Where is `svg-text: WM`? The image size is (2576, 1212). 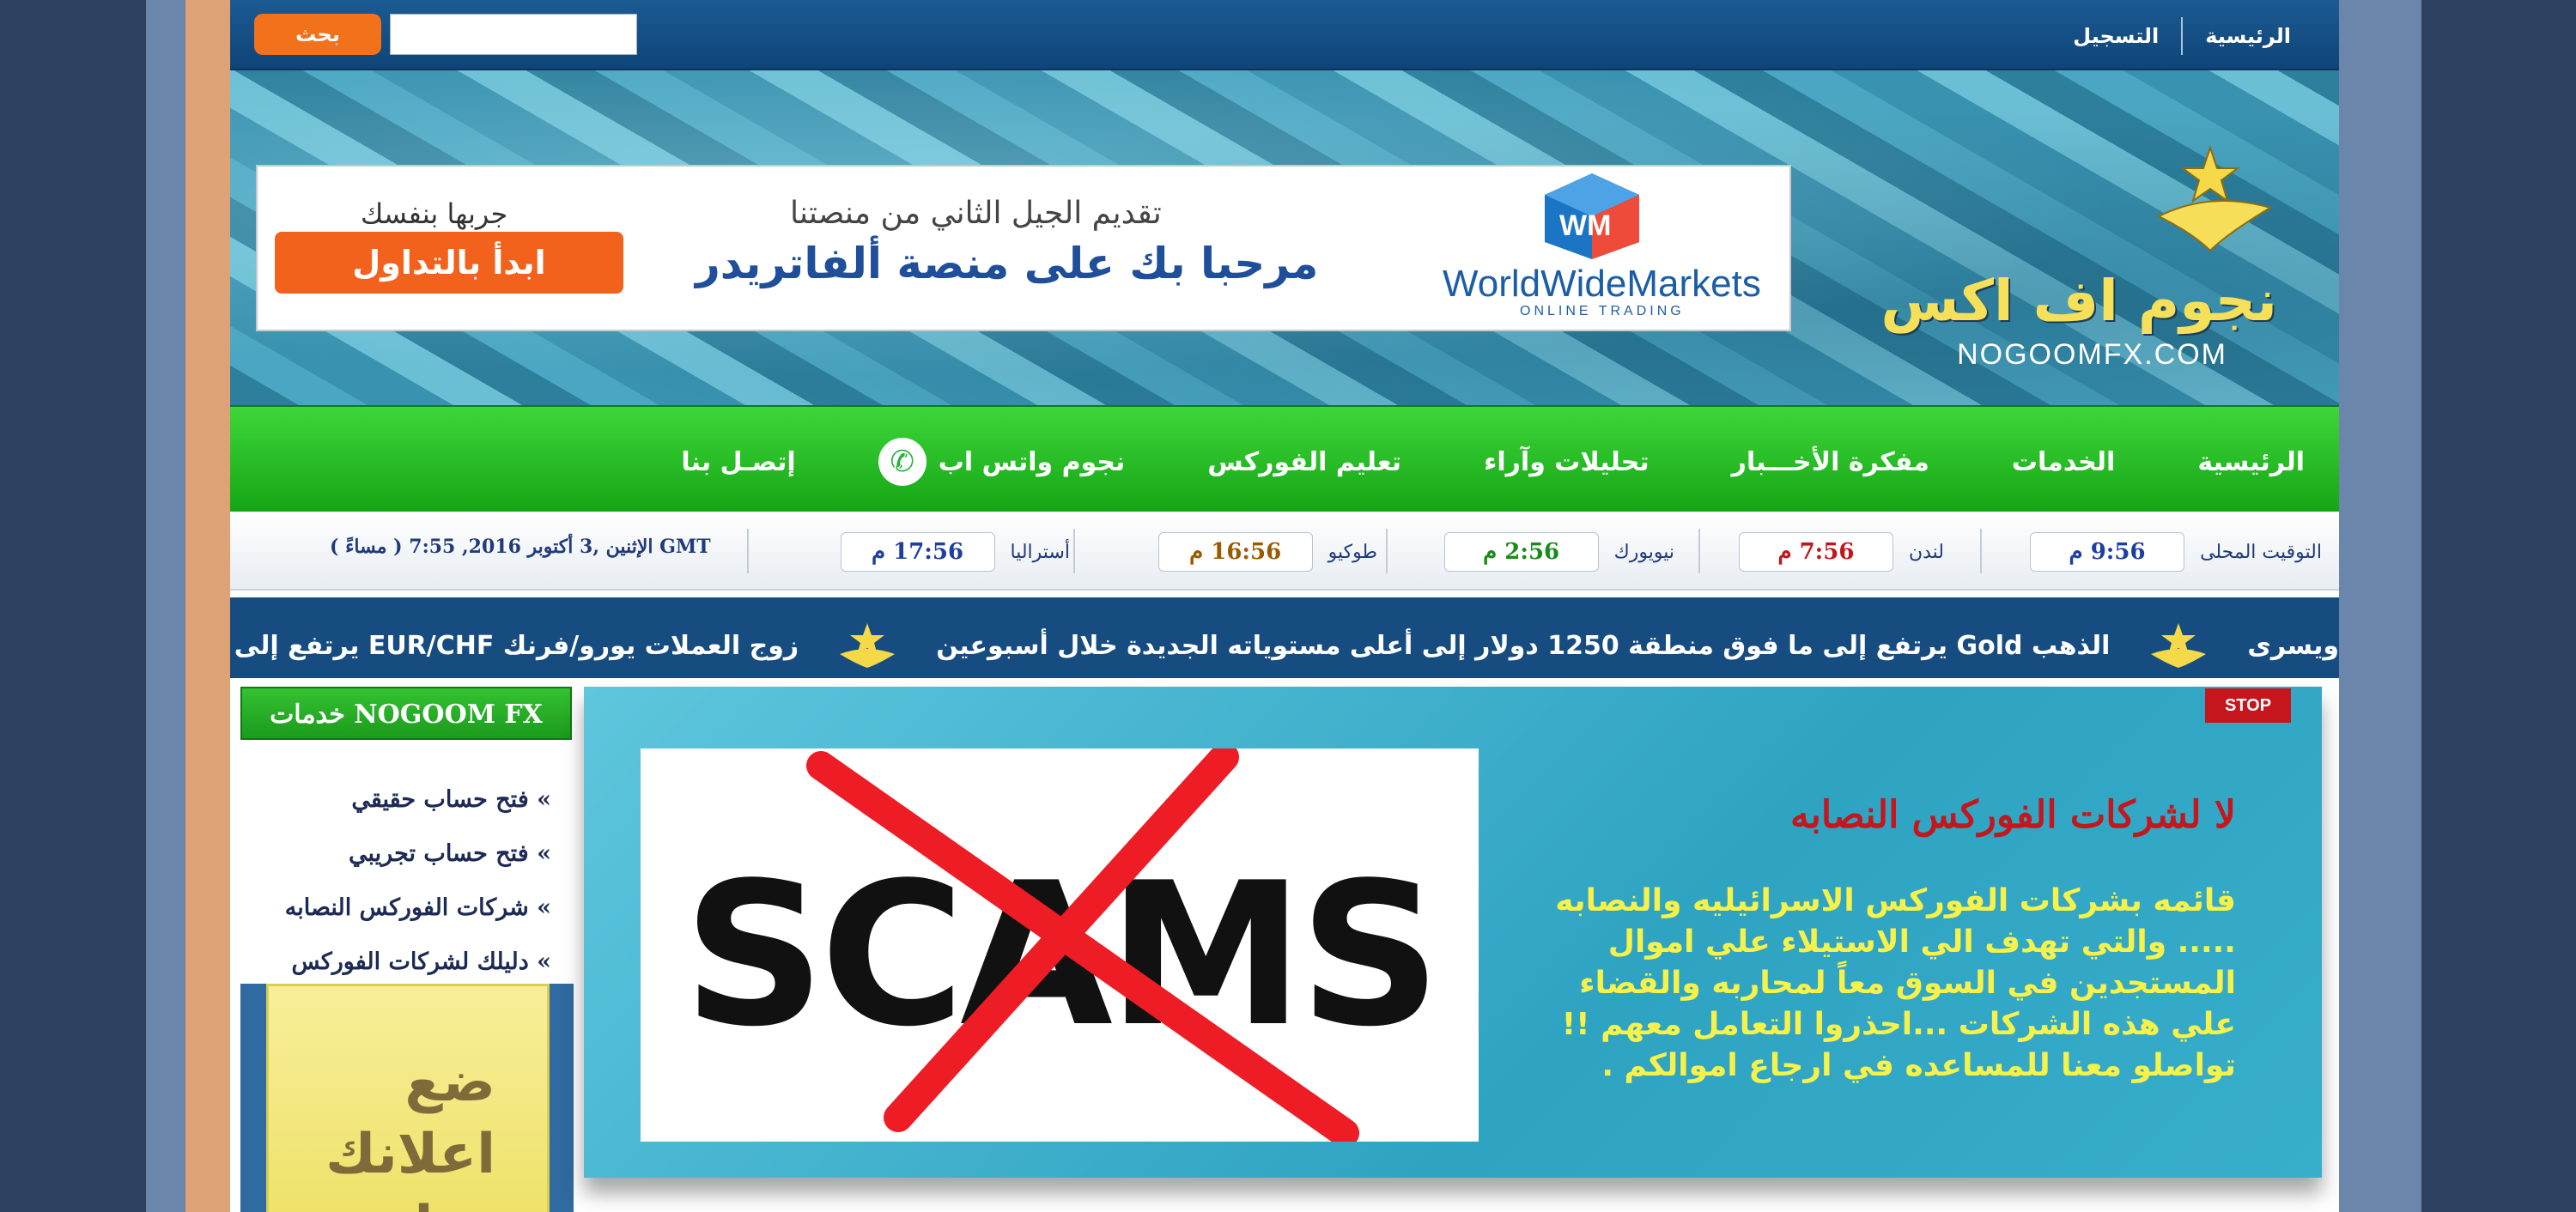
svg-text: WM is located at coordinates (1585, 225).